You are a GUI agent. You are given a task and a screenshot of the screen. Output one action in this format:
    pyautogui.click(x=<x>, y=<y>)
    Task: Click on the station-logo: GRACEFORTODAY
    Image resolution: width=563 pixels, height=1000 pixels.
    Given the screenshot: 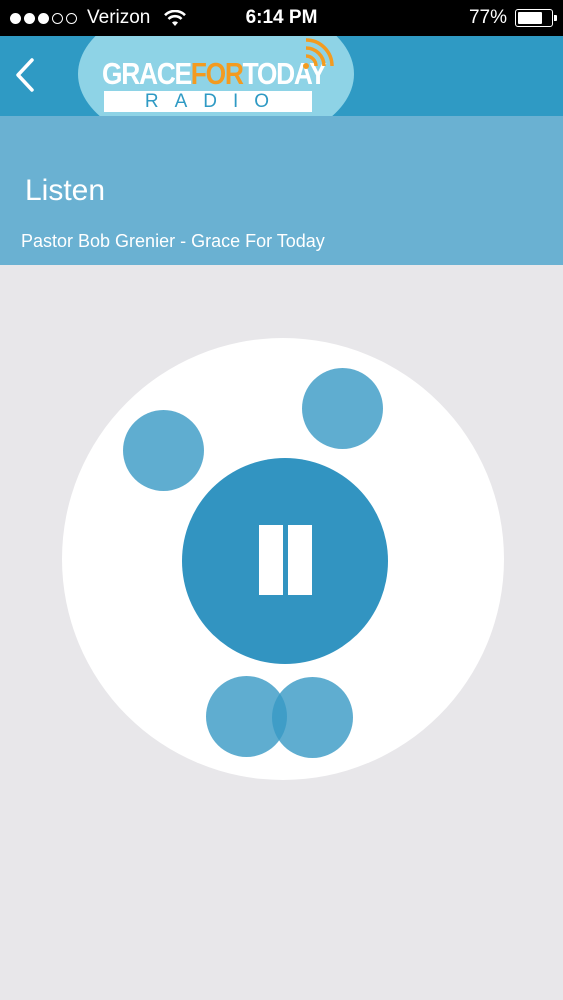 What is the action you would take?
    pyautogui.click(x=214, y=73)
    